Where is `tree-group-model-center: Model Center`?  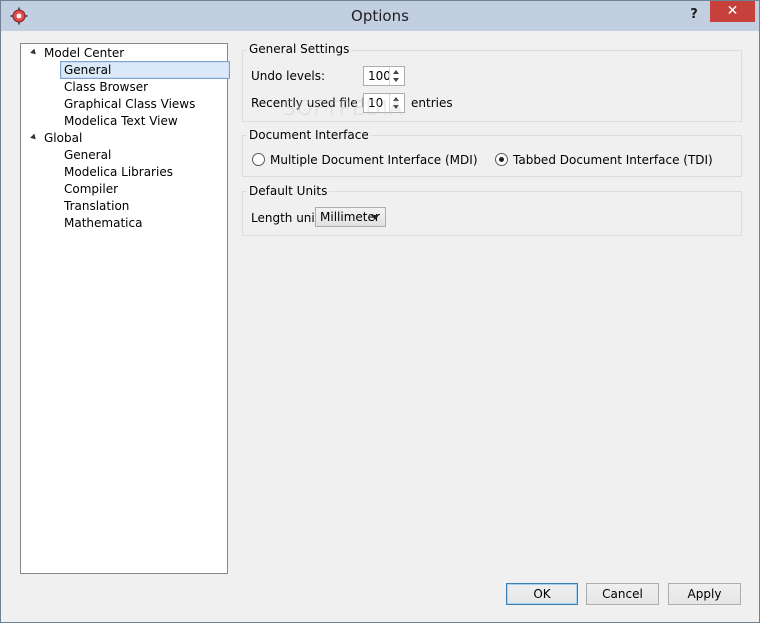
tree-group-model-center: Model Center is located at coordinates (84, 53).